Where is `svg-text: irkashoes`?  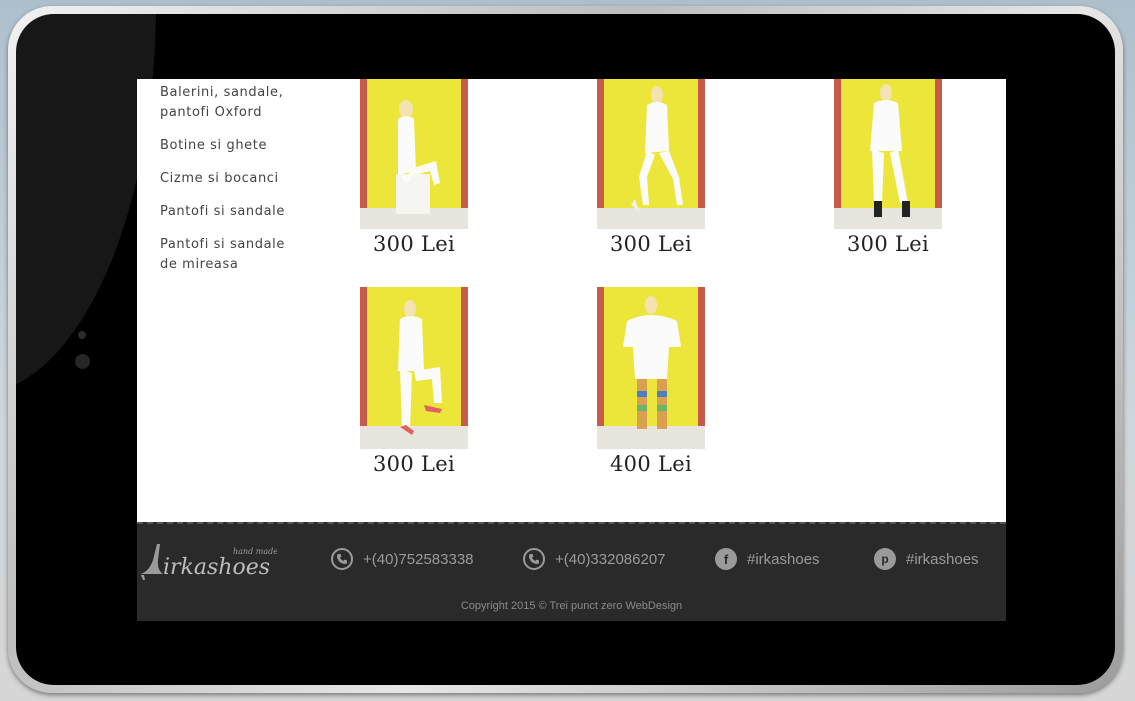 svg-text: irkashoes is located at coordinates (216, 567).